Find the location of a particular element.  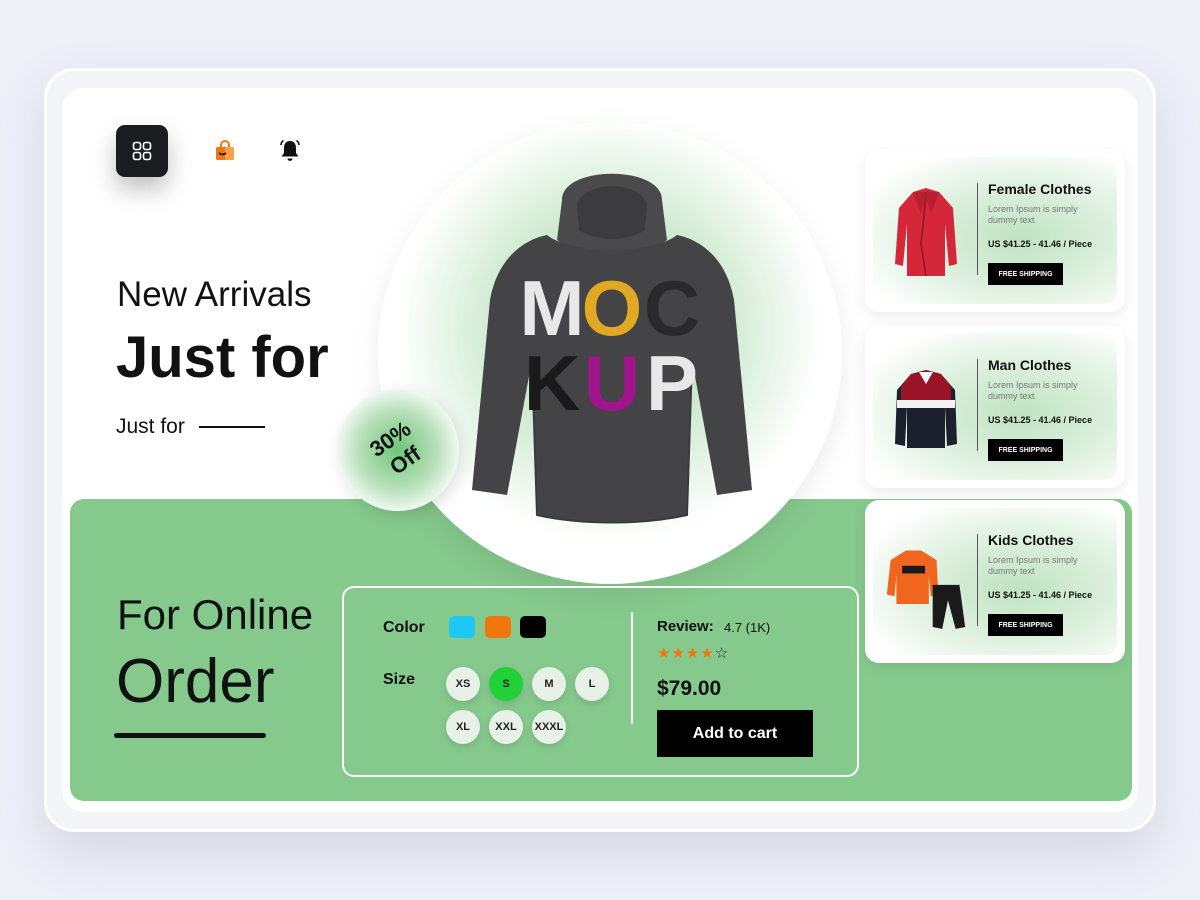

shopping-bag-icon is located at coordinates (225, 150).